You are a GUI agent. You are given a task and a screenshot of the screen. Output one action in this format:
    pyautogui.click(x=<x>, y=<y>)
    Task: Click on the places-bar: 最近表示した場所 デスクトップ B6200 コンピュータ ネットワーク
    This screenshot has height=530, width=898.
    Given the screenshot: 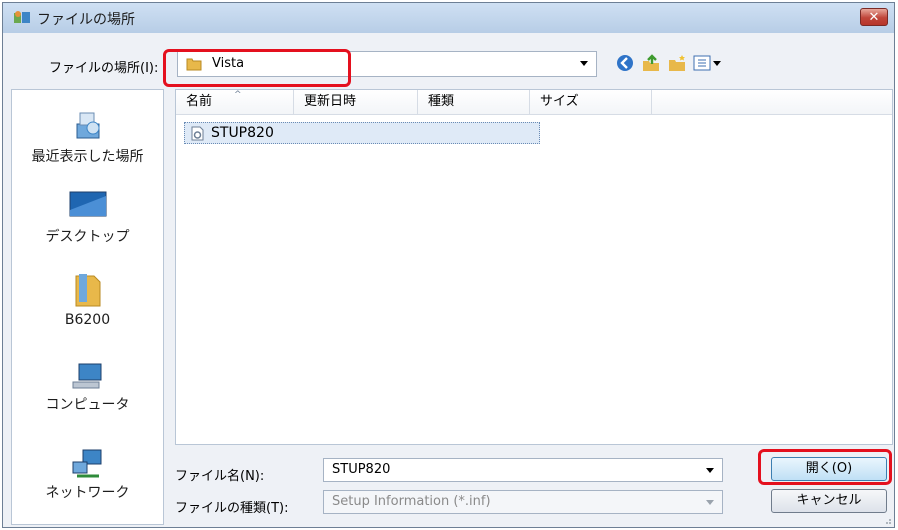 What is the action you would take?
    pyautogui.click(x=87, y=307)
    